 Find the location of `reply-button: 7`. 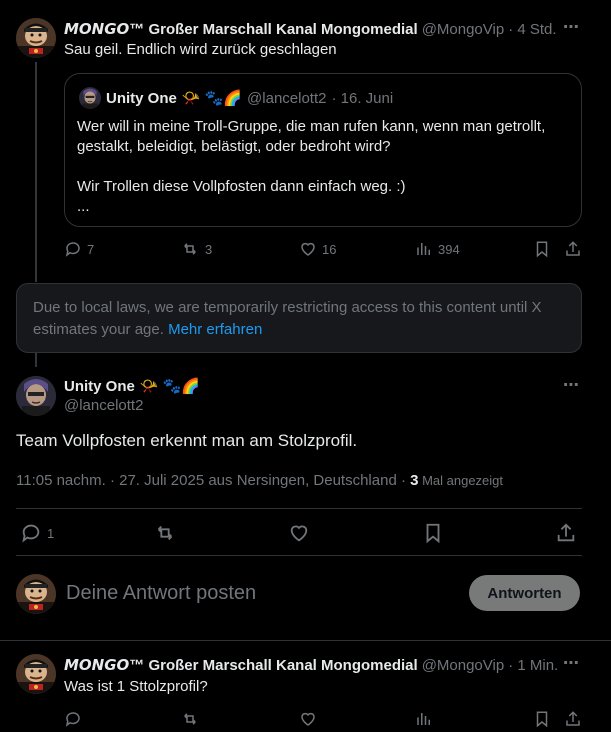

reply-button: 7 is located at coordinates (79, 249).